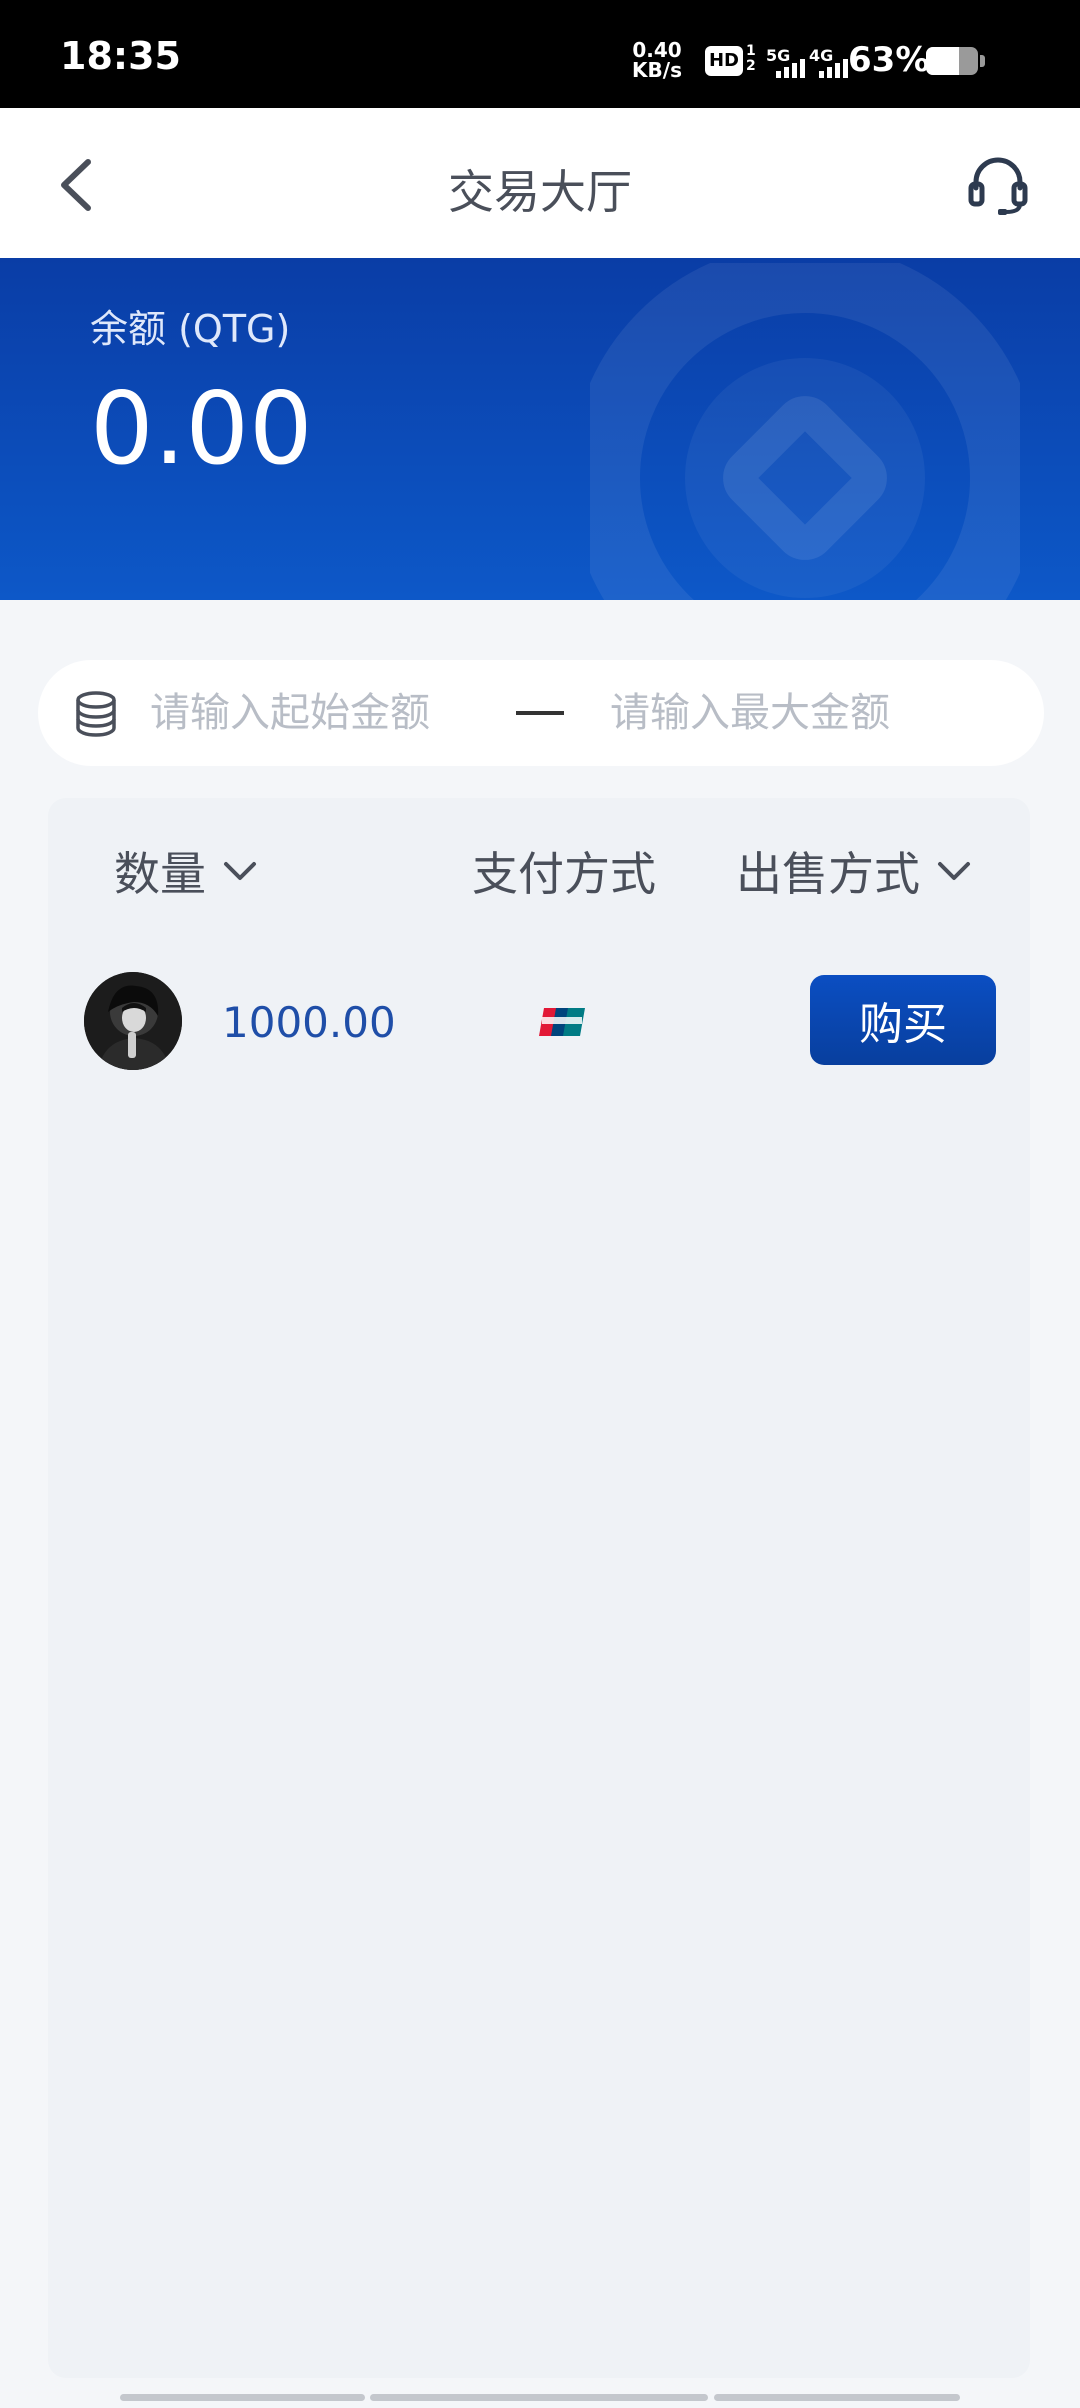 Image resolution: width=1080 pixels, height=2408 pixels. I want to click on coin-watermark-icon, so click(805, 431).